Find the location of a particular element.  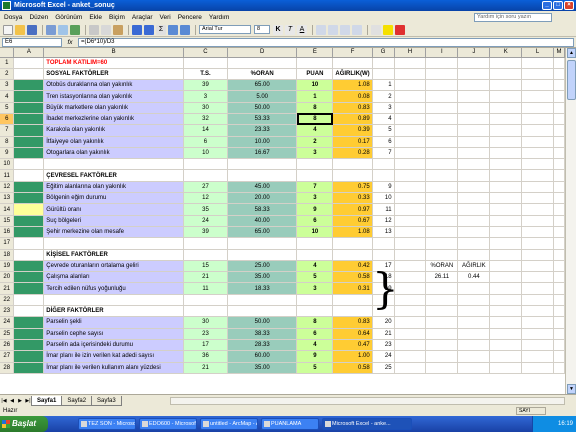

row-header: 6 is located at coordinates (7, 119).